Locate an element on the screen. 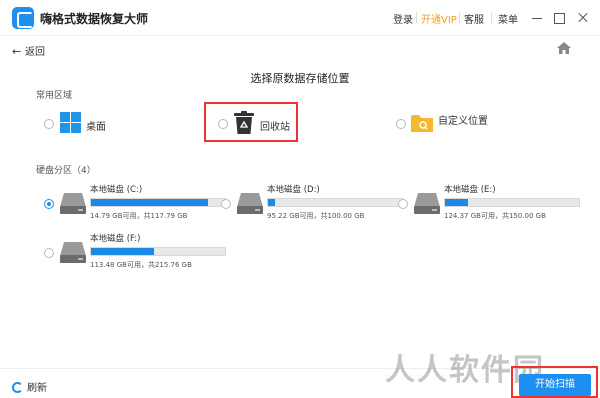 This screenshot has height=398, width=600. refresh-icon is located at coordinates (17, 387).